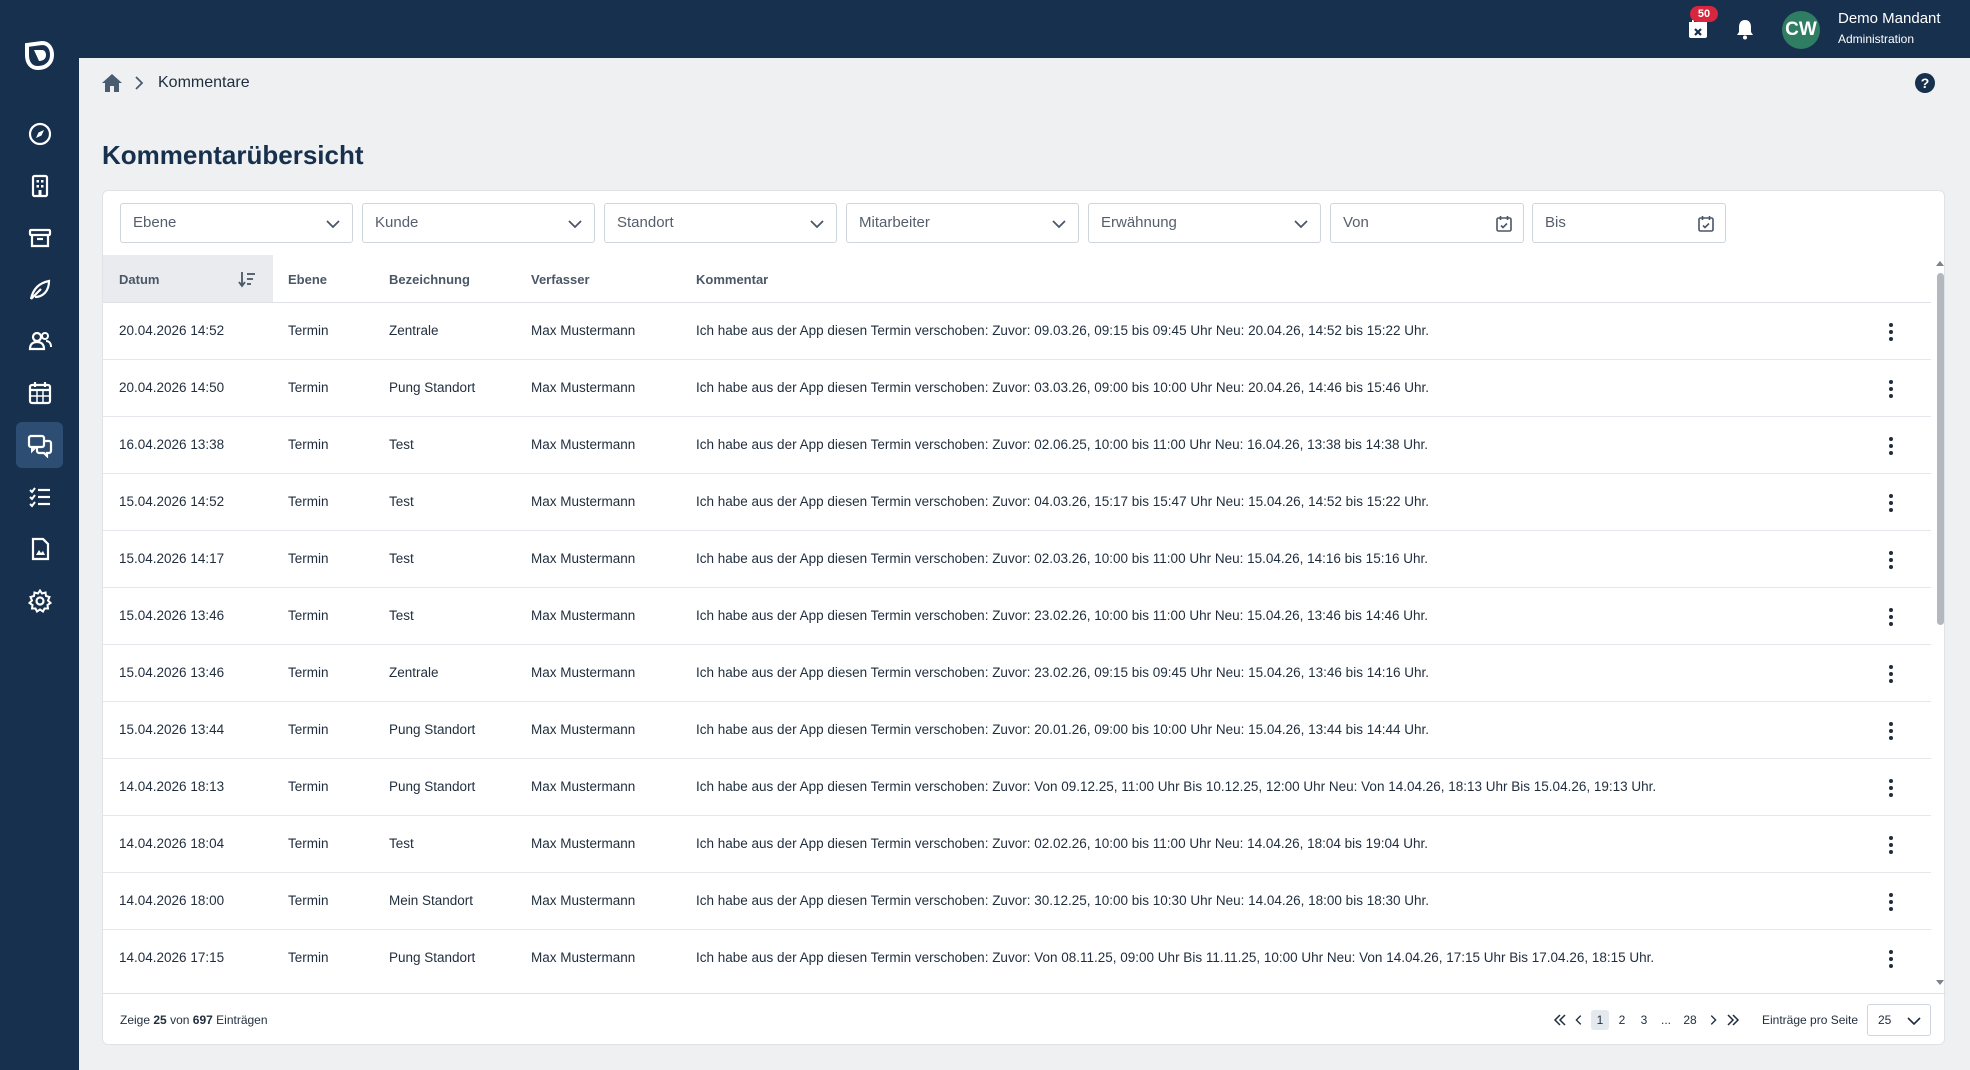  What do you see at coordinates (39, 290) in the screenshot?
I see `leaf-icon` at bounding box center [39, 290].